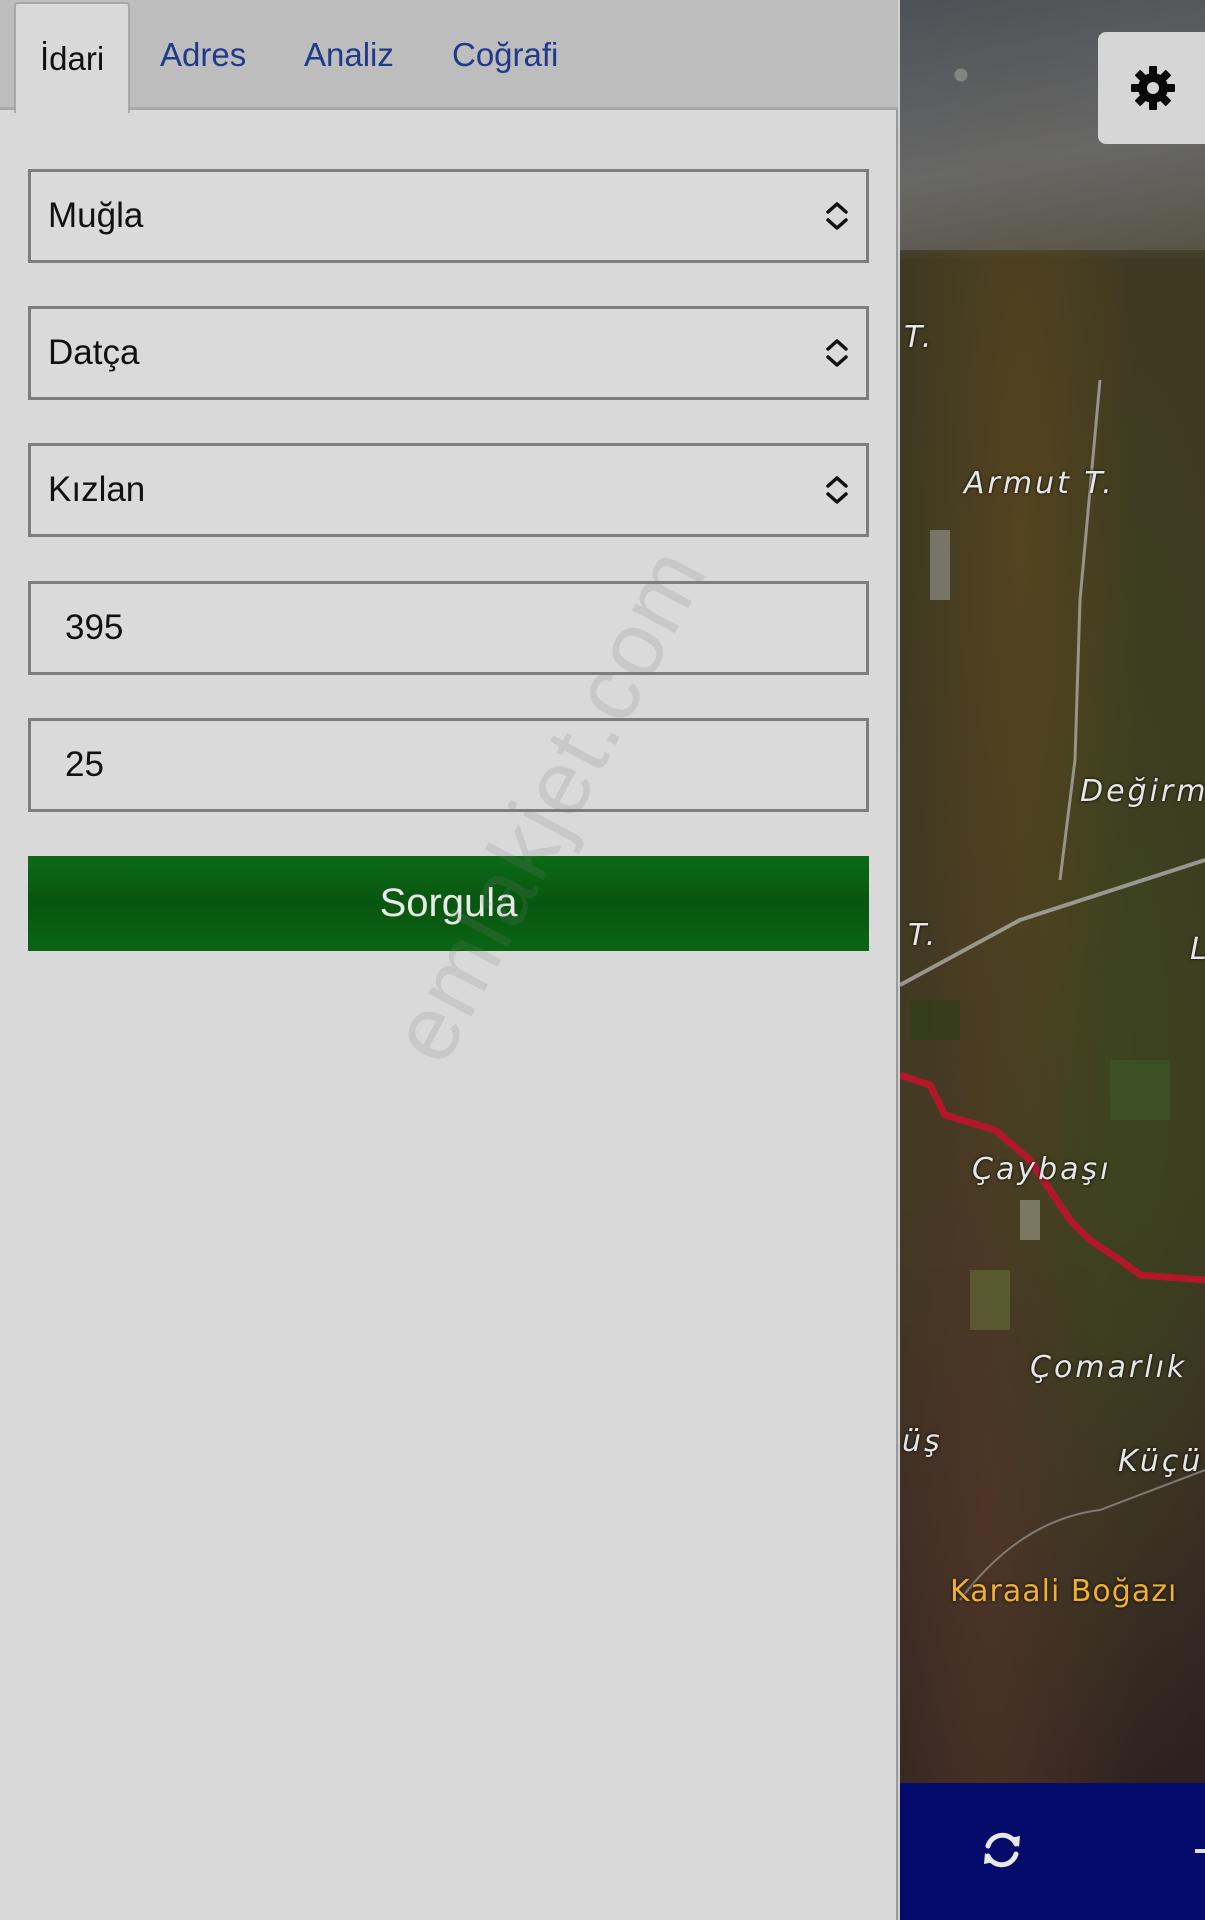 The height and width of the screenshot is (1920, 1205). What do you see at coordinates (1142, 791) in the screenshot?
I see `map-label: Değirm` at bounding box center [1142, 791].